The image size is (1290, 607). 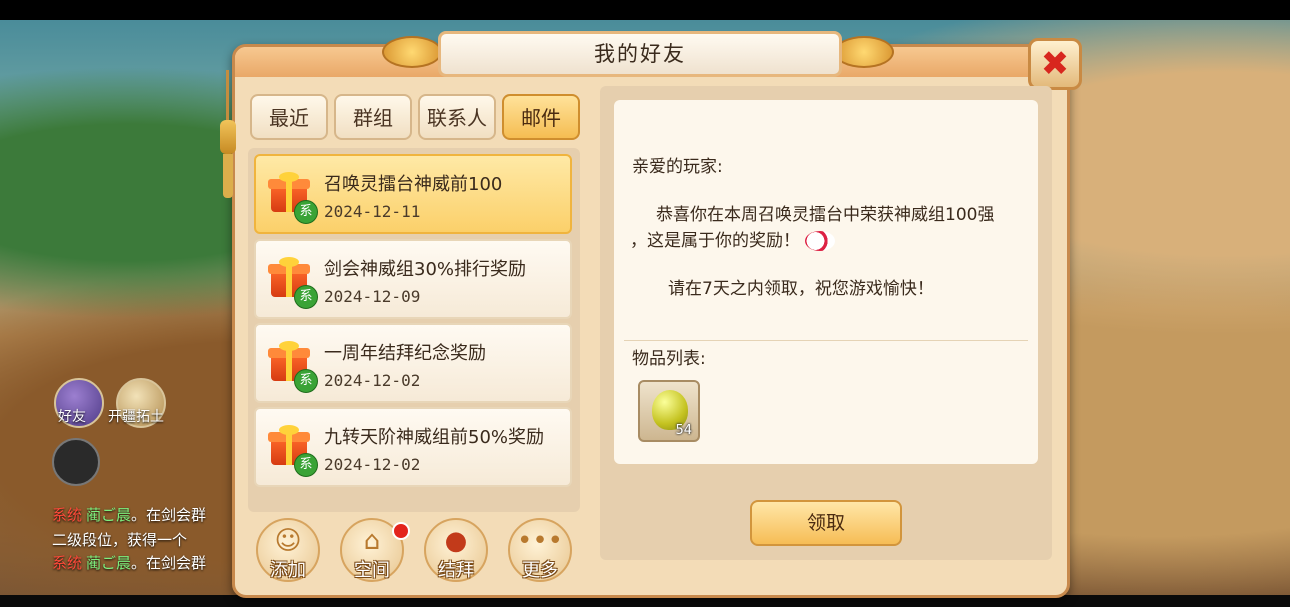 What do you see at coordinates (372, 570) in the screenshot?
I see `space-label: 空间` at bounding box center [372, 570].